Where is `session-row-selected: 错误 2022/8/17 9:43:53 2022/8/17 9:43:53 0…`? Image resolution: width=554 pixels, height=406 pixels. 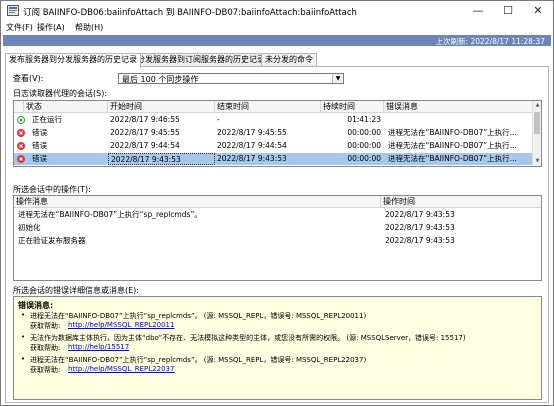 session-row-selected: 错误 2022/8/17 9:43:53 2022/8/17 9:43:53 0… is located at coordinates (273, 159).